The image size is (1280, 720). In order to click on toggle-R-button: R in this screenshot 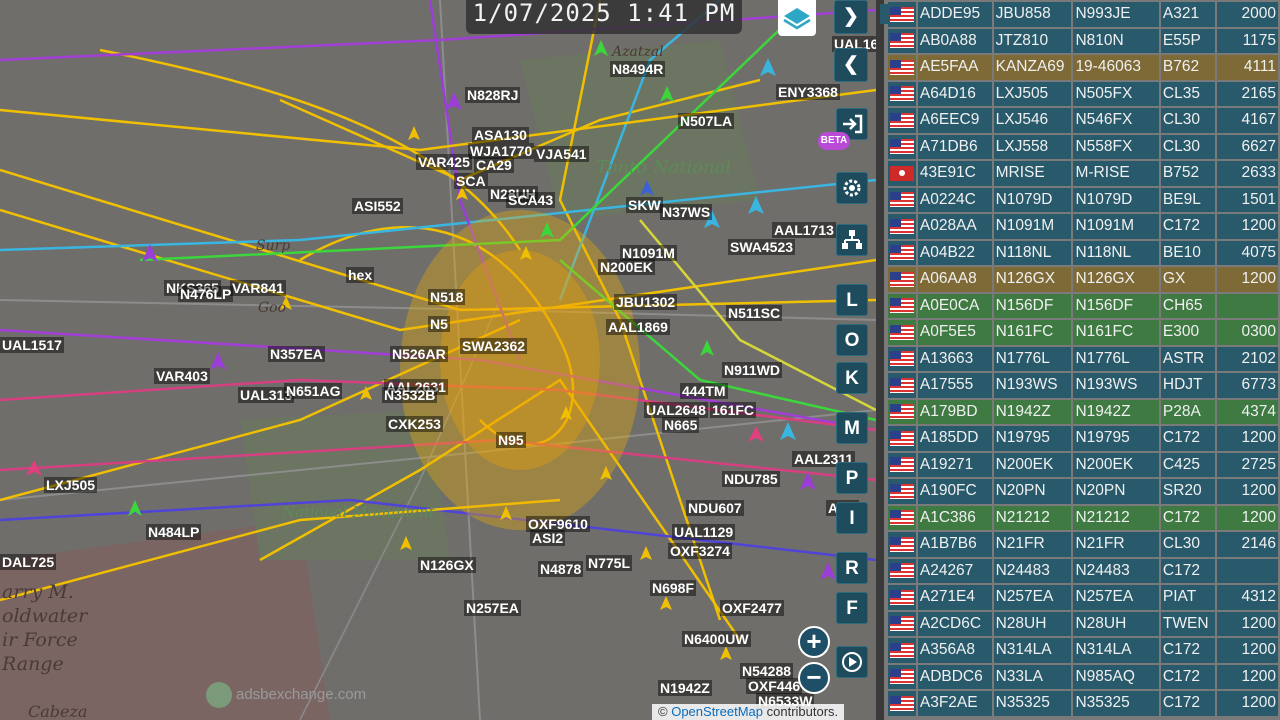, I will do `click(852, 568)`.